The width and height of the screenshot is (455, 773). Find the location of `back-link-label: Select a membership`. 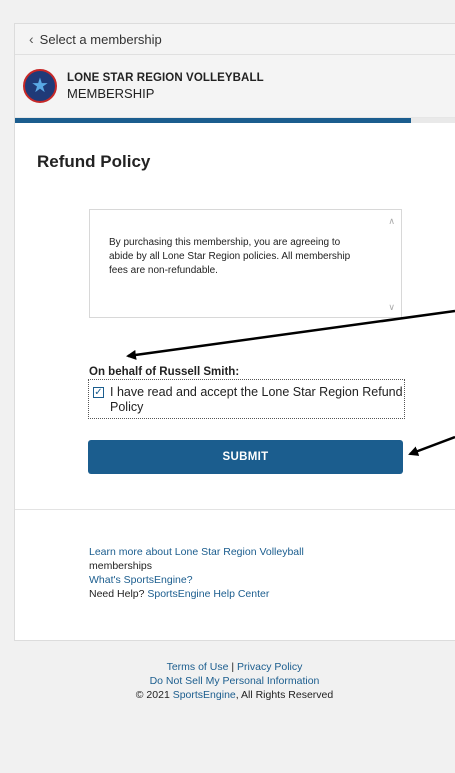

back-link-label: Select a membership is located at coordinates (100, 39).